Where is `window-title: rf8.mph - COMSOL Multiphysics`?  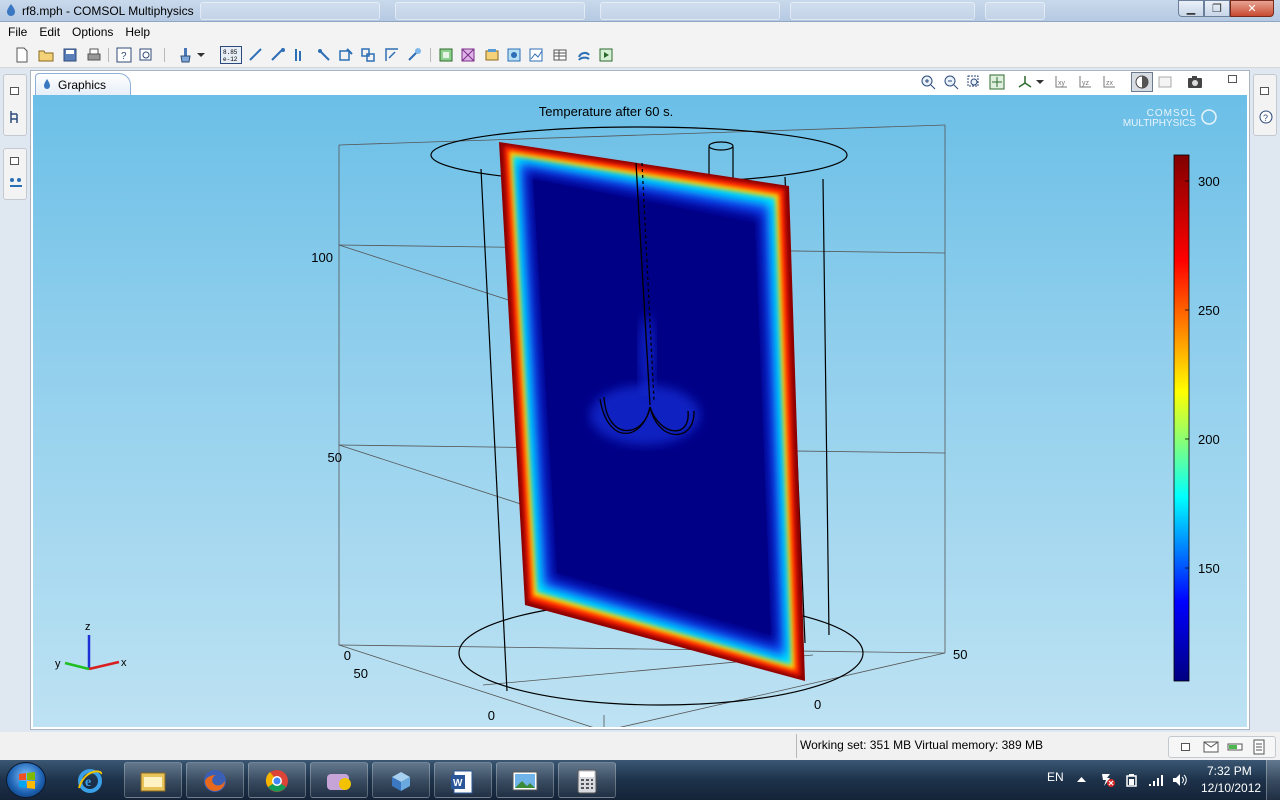 window-title: rf8.mph - COMSOL Multiphysics is located at coordinates (108, 11).